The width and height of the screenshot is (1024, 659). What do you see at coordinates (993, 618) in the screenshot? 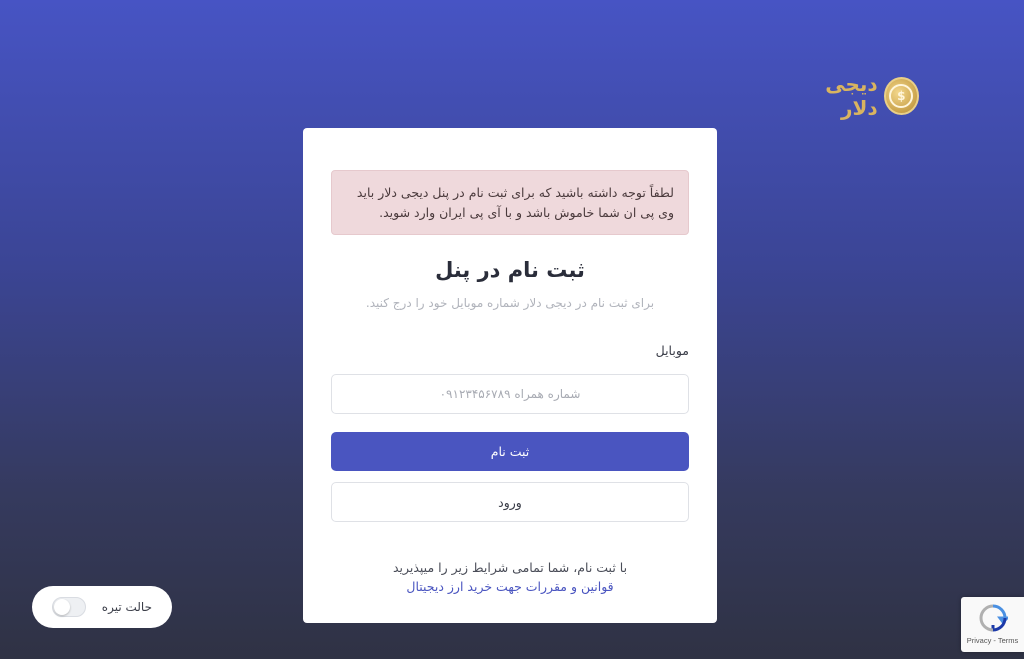
I see `recaptcha-icon` at bounding box center [993, 618].